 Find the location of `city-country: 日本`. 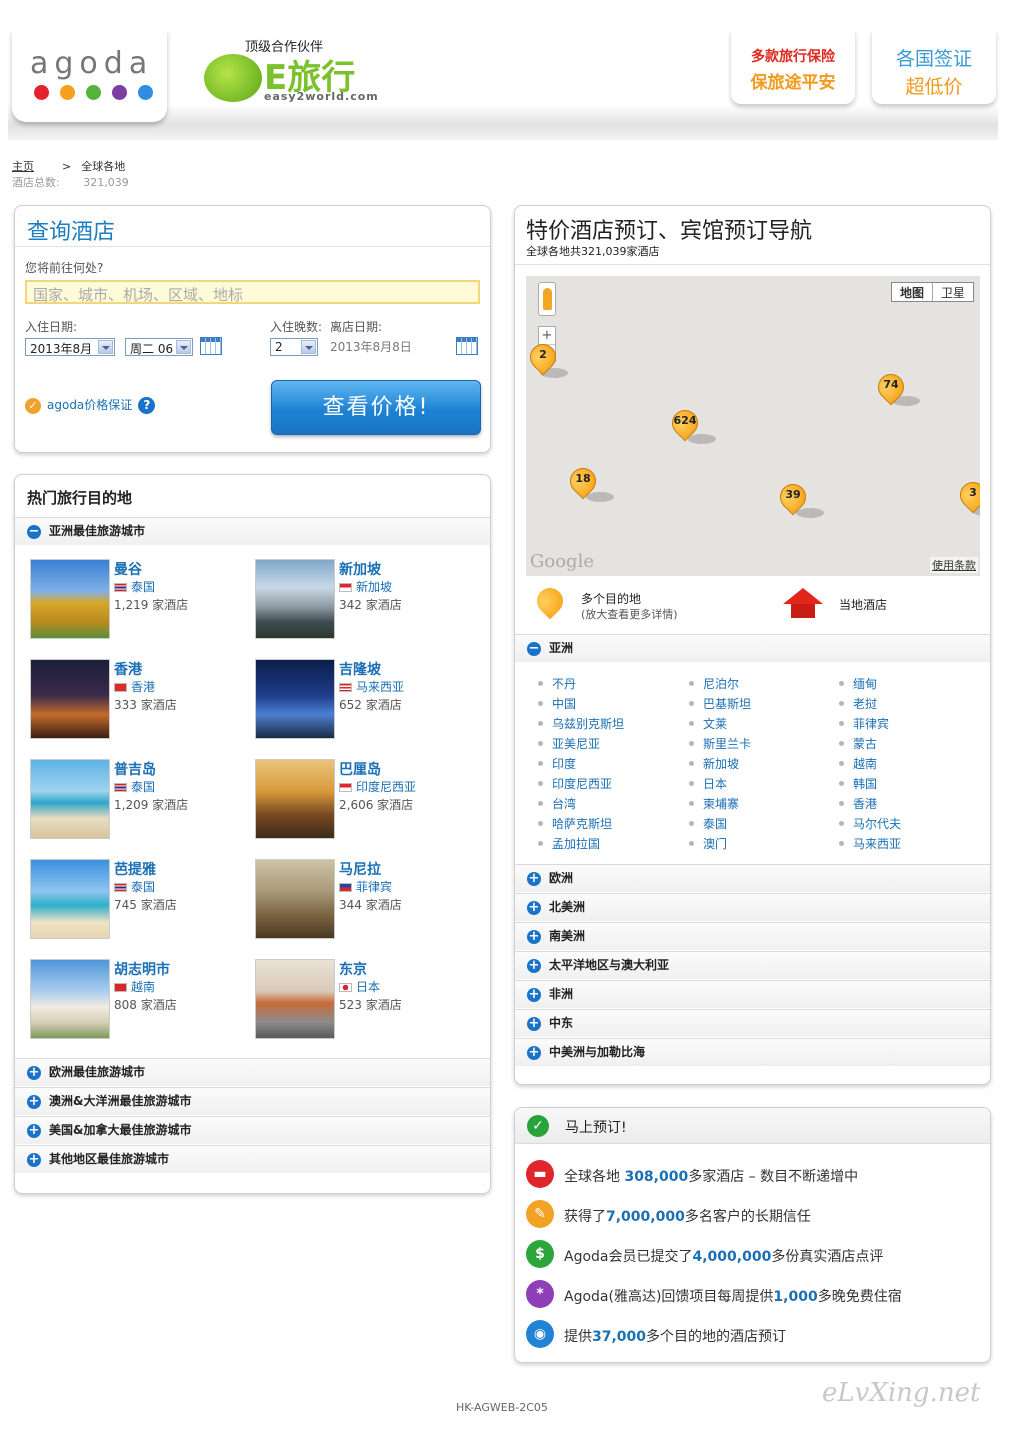

city-country: 日本 is located at coordinates (359, 986).